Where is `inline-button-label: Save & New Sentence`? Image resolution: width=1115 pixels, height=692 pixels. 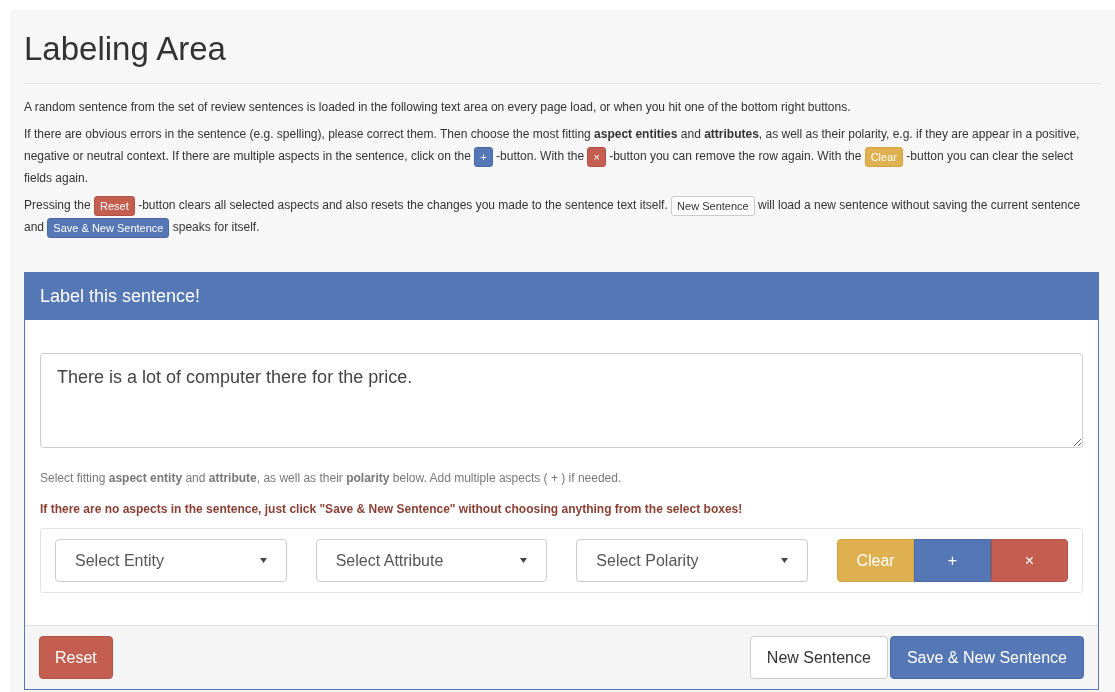 inline-button-label: Save & New Sentence is located at coordinates (108, 227).